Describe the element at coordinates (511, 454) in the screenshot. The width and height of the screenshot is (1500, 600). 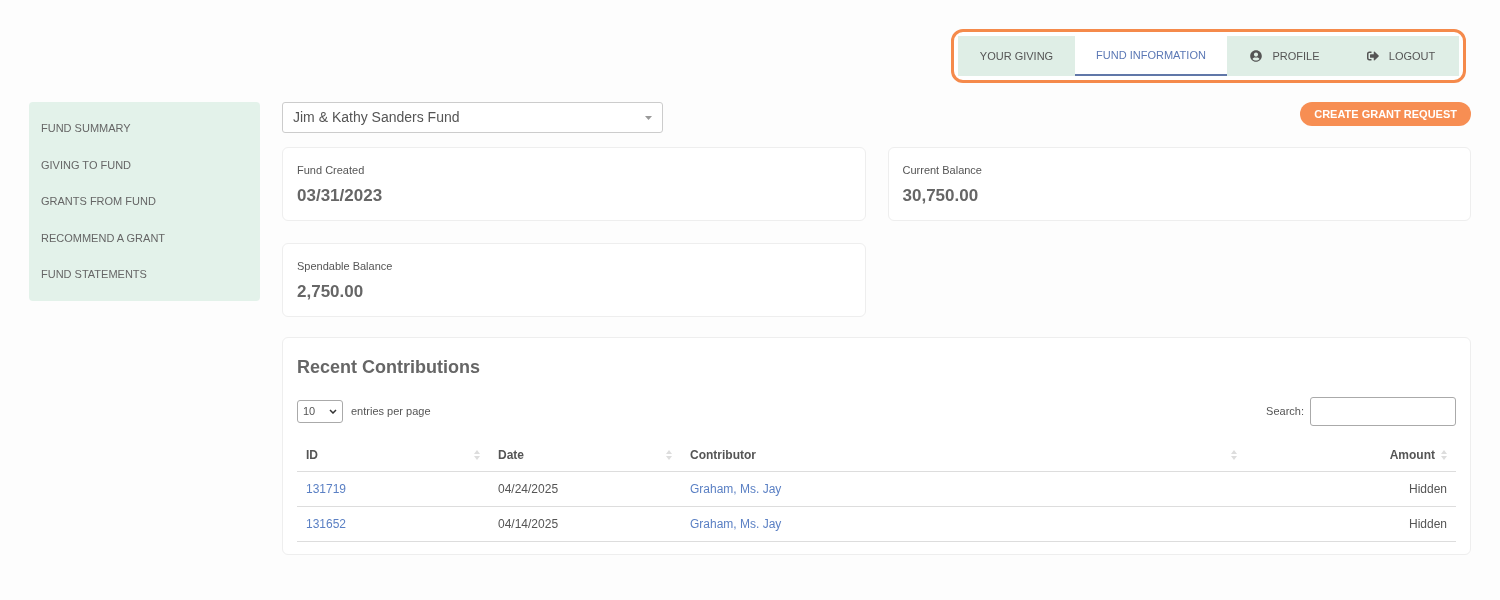
I see `column-header: Date` at that location.